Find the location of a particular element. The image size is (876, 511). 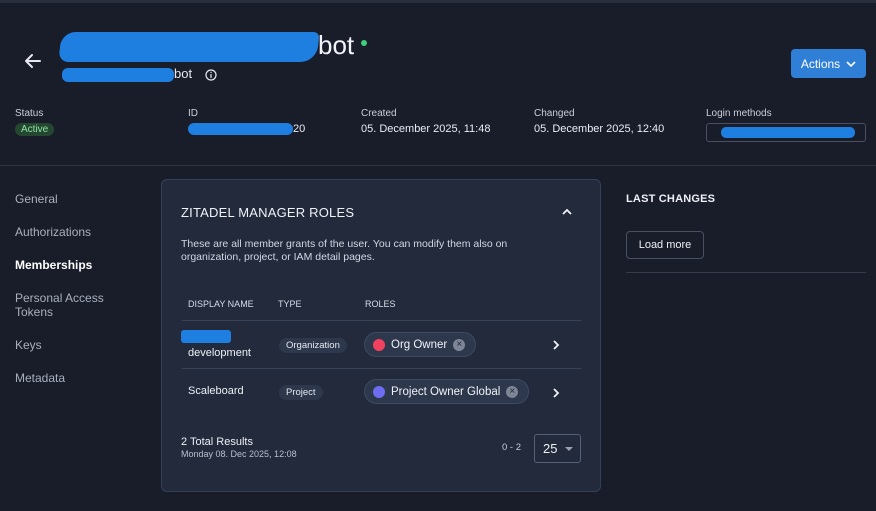

page-subtitle: bot is located at coordinates (127, 74).